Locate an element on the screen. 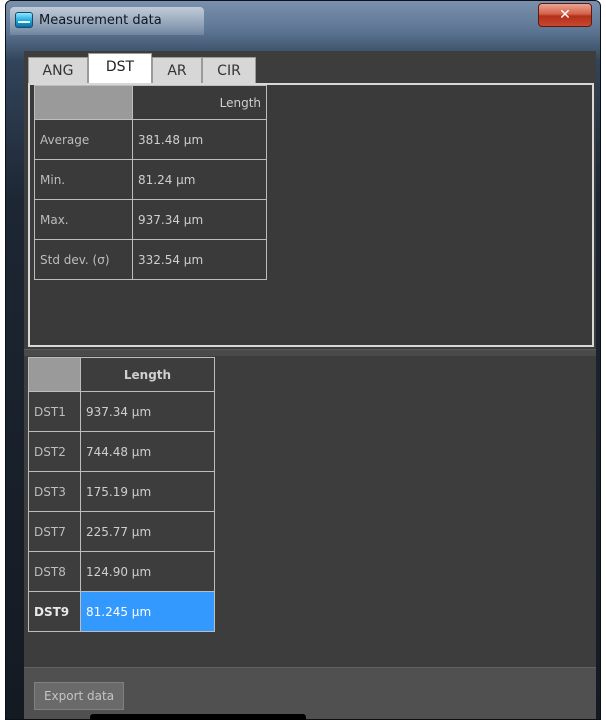 This screenshot has height=720, width=606. tab-dst: DST is located at coordinates (120, 68).